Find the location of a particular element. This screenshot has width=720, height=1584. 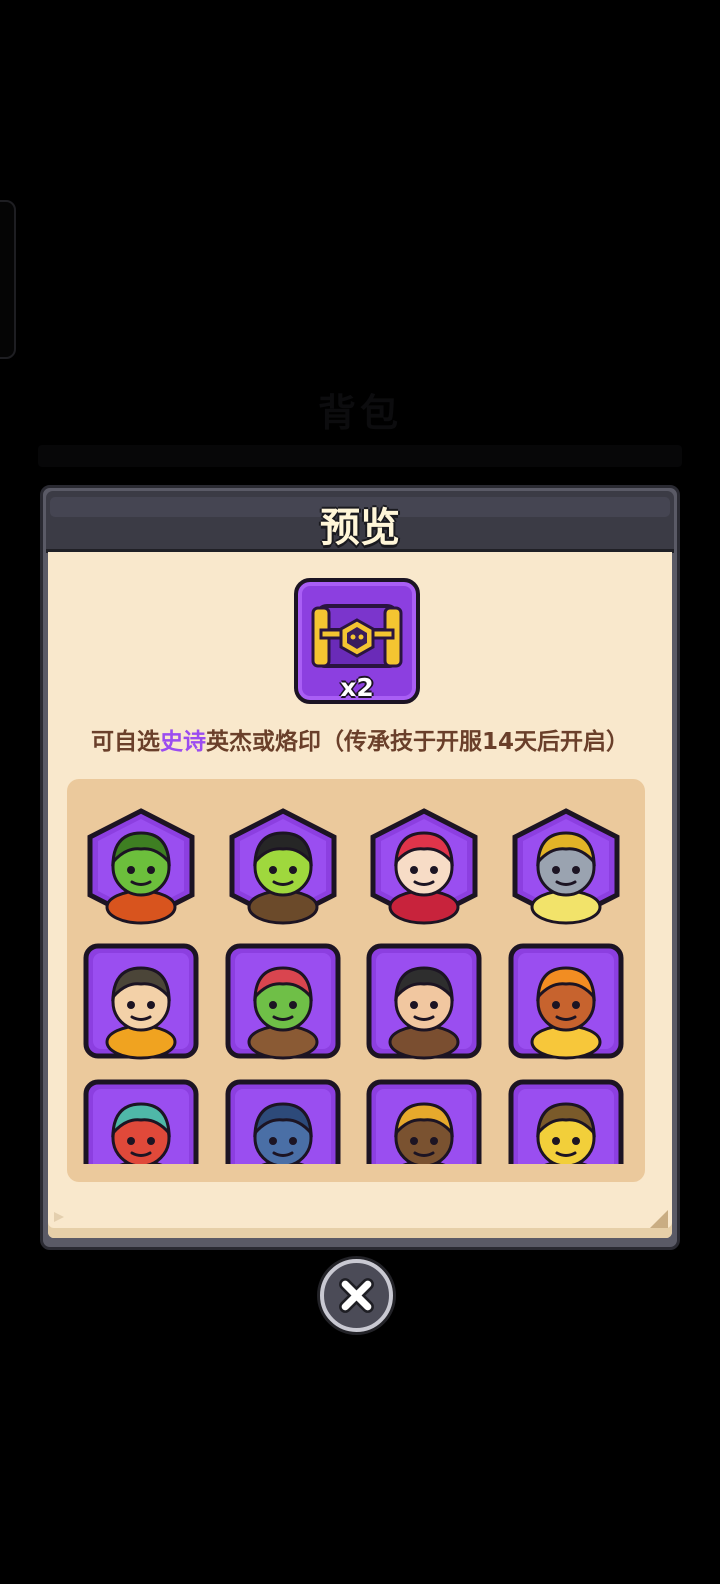

description-suffix: 英杰或烙印（传承技于开服14天后开启） is located at coordinates (417, 742).